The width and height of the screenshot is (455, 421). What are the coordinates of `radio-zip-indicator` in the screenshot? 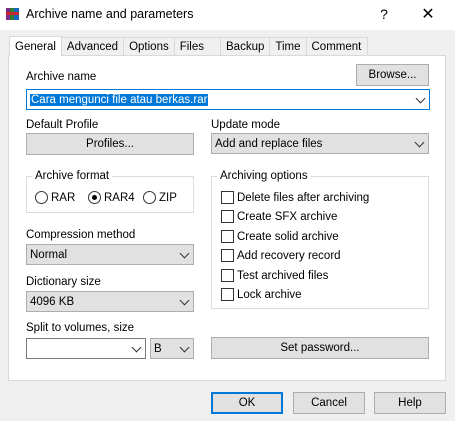 It's located at (149, 197).